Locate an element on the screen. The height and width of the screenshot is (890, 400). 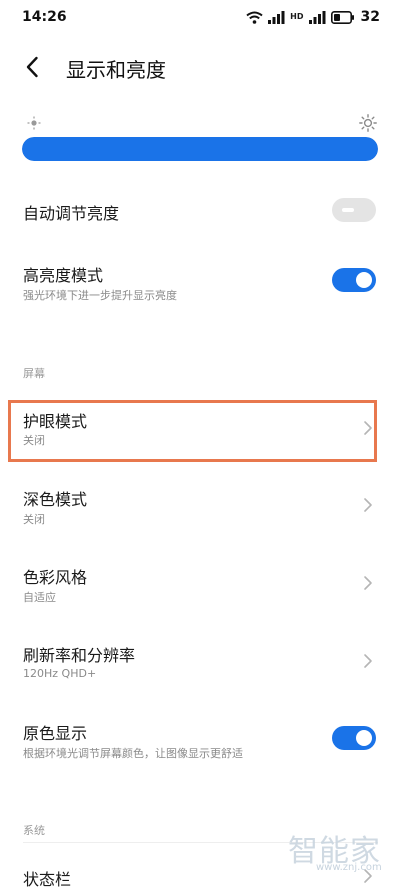
signal-icon is located at coordinates (276, 17).